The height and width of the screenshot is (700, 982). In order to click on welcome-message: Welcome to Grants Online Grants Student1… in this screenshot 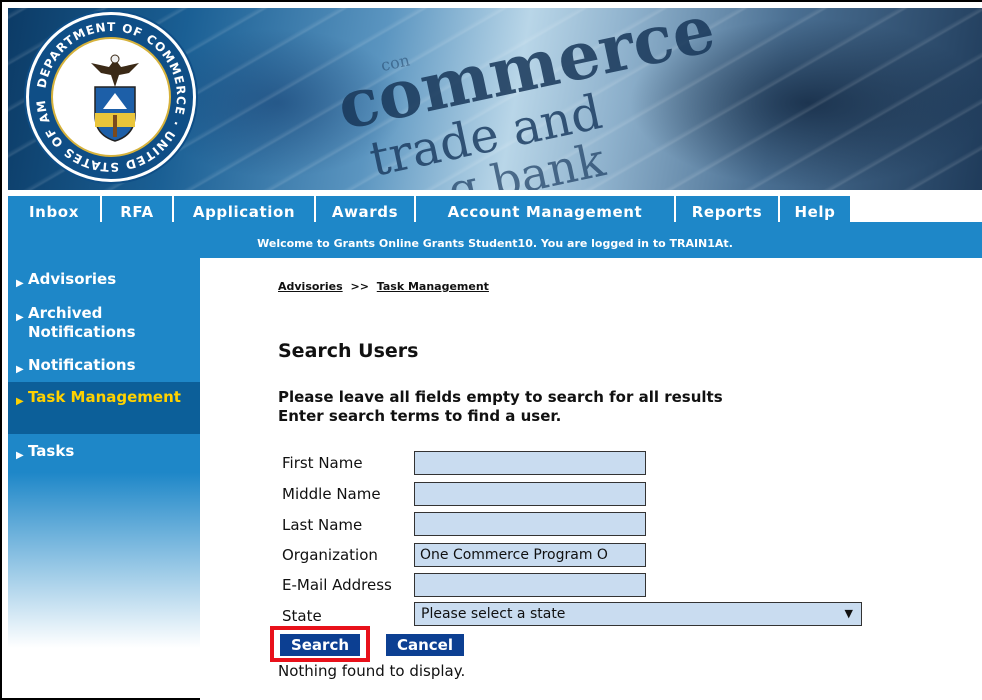, I will do `click(495, 242)`.